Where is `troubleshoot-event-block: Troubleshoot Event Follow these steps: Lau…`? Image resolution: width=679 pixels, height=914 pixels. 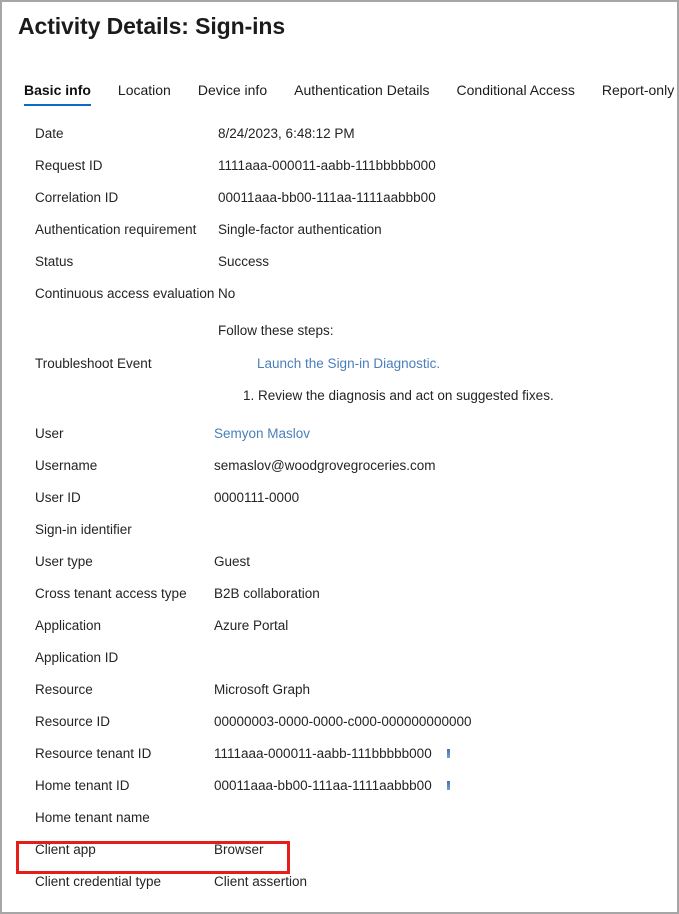 troubleshoot-event-block: Troubleshoot Event Follow these steps: Lau… is located at coordinates (339, 368).